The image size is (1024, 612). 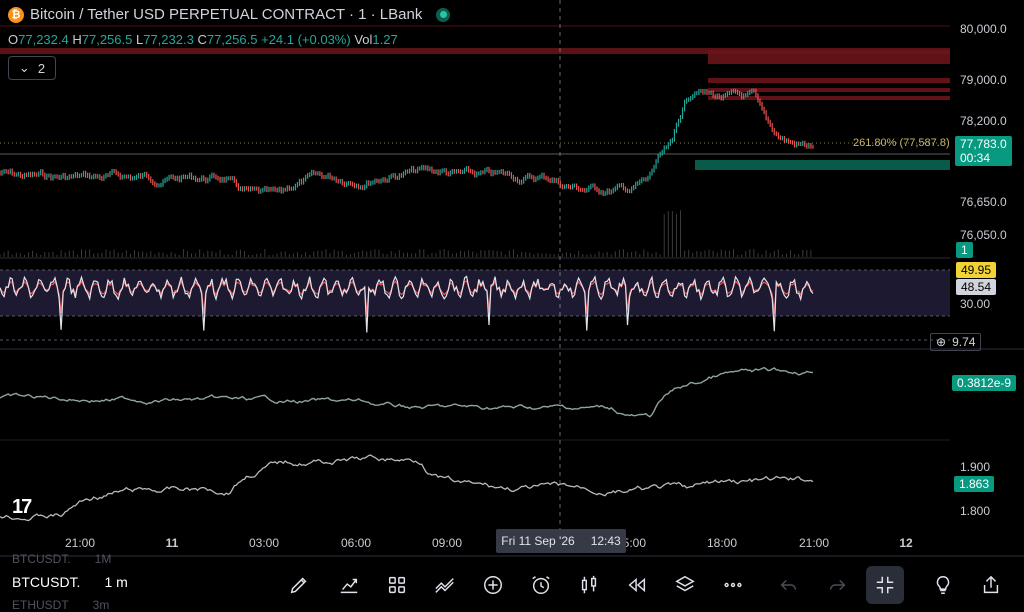 I want to click on layers-icon, so click(x=685, y=585).